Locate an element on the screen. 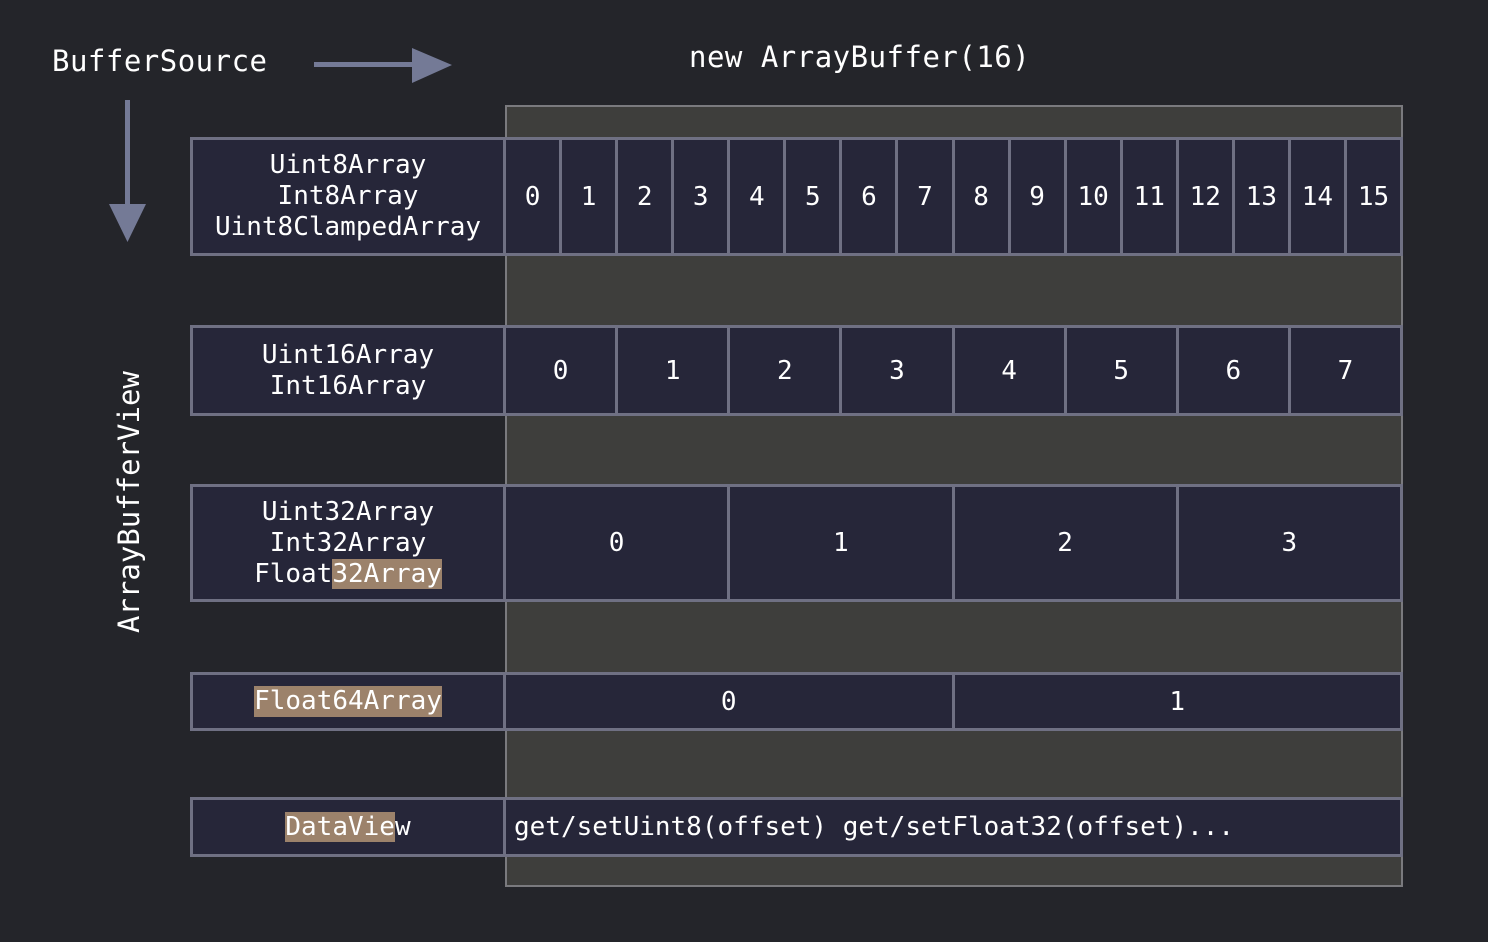 The image size is (1488, 942). cells-uint32: 0 1 2 3 is located at coordinates (953, 543).